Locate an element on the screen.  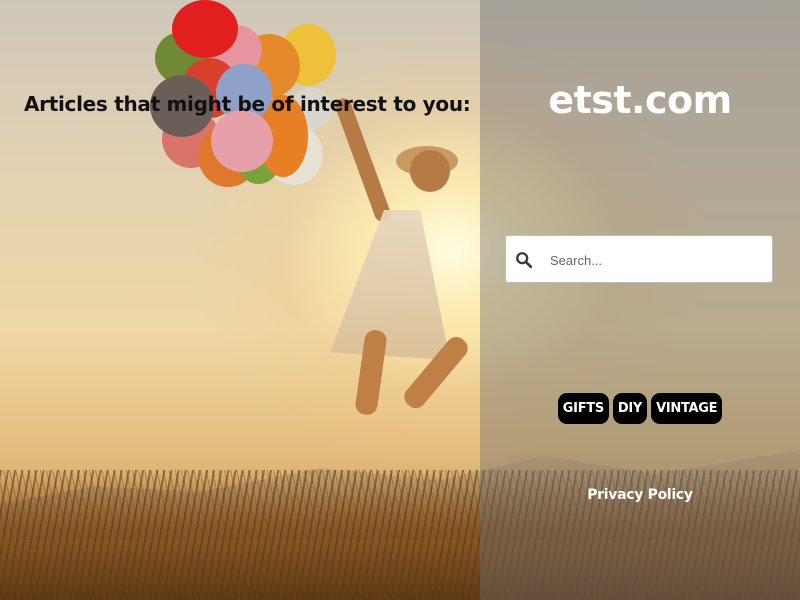
tag-vintage: VINTAGE is located at coordinates (687, 408).